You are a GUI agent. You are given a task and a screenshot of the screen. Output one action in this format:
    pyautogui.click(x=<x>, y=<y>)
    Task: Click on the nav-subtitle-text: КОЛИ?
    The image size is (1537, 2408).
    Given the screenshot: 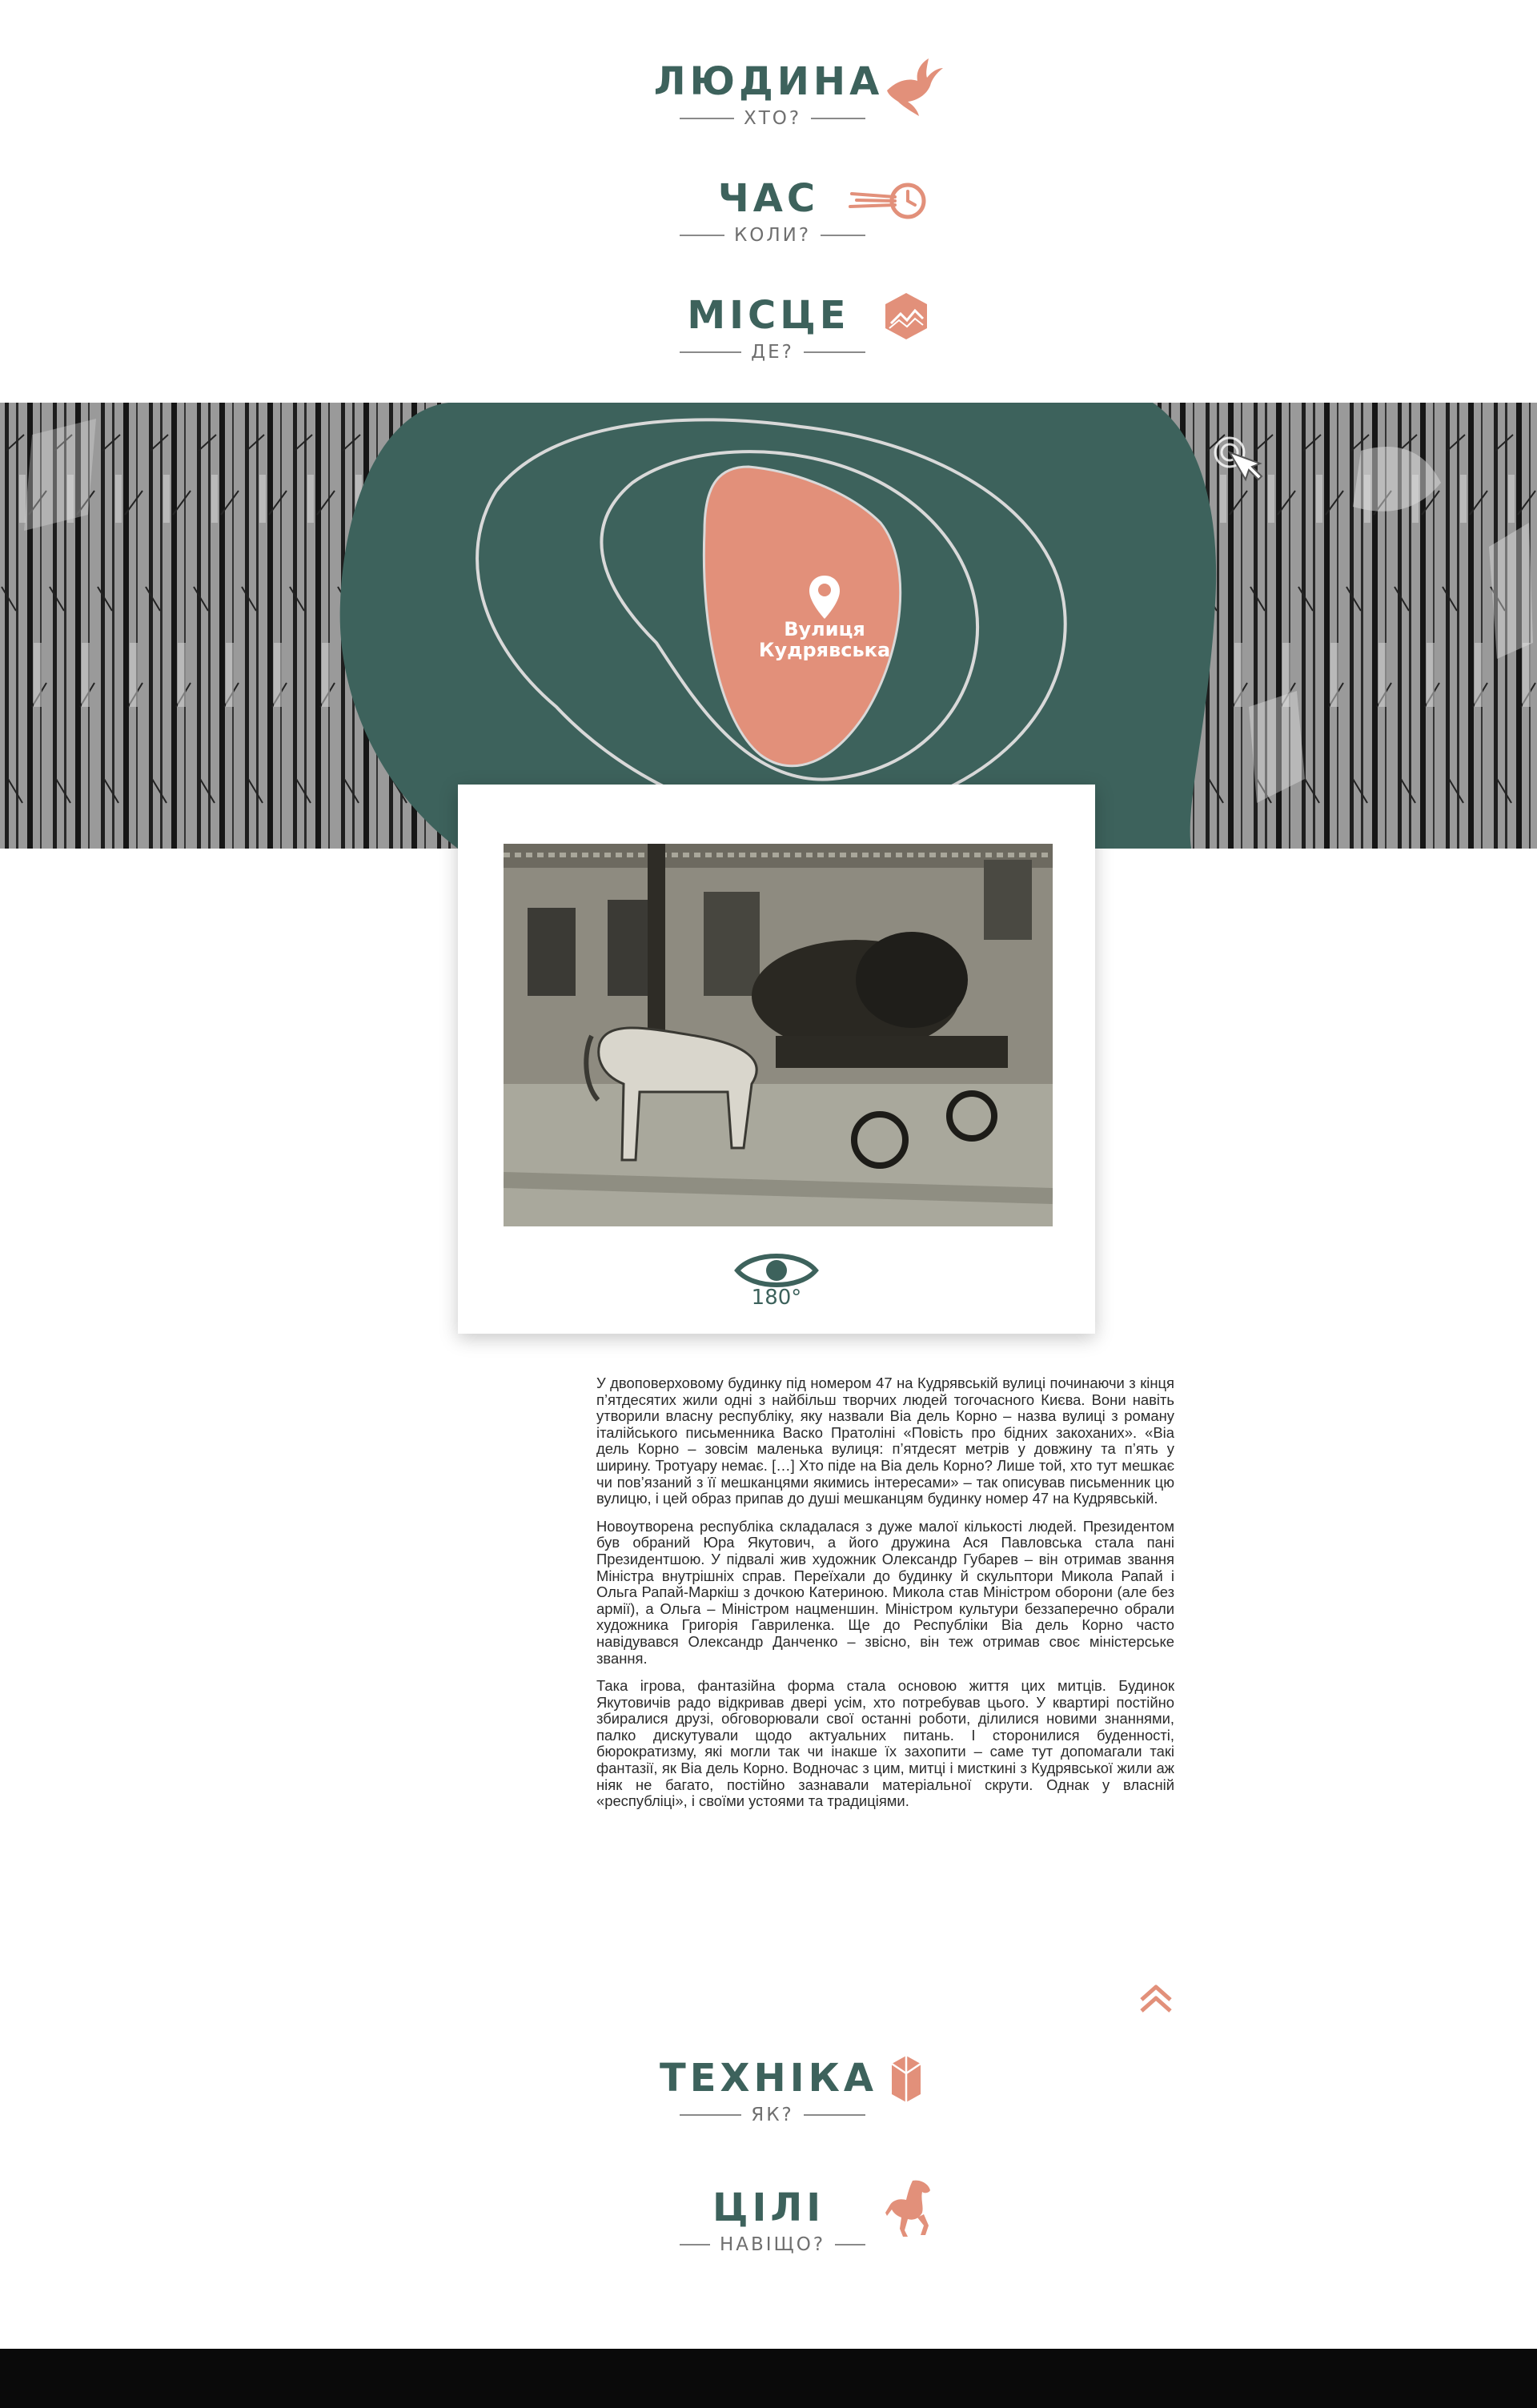 What is the action you would take?
    pyautogui.click(x=773, y=235)
    